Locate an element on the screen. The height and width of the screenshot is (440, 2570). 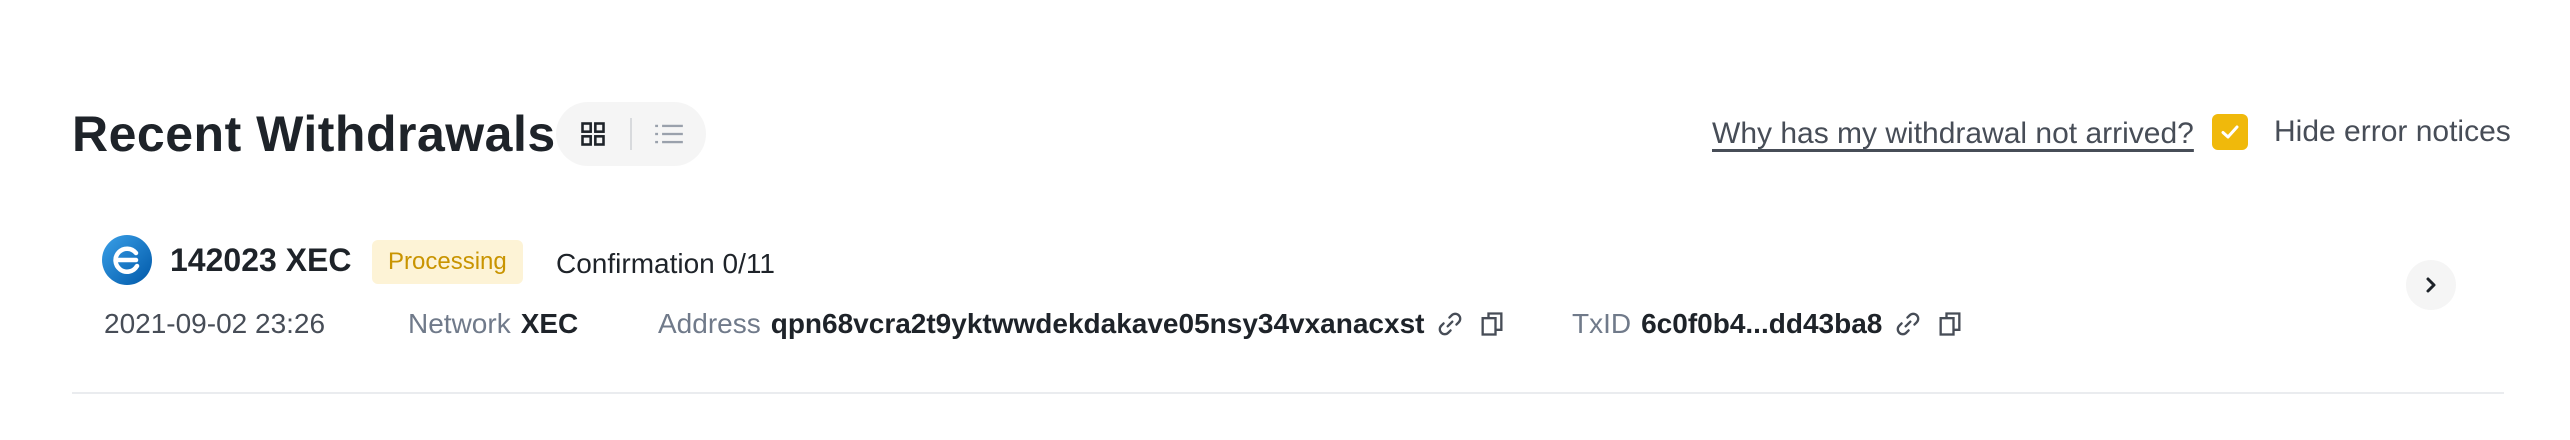
hide-error-notices-toggle: Hide error notices is located at coordinates (2361, 132).